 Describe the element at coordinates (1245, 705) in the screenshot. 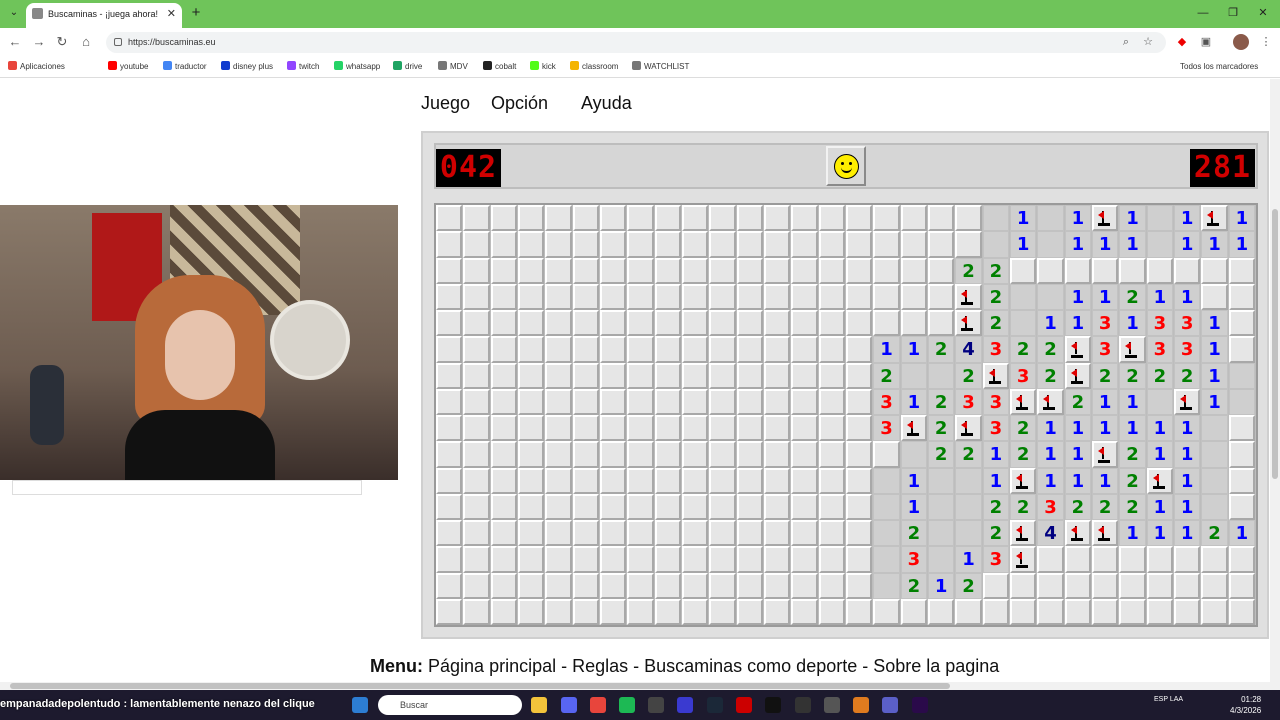

I see `system-clock: 01:28 4/3/2026` at that location.